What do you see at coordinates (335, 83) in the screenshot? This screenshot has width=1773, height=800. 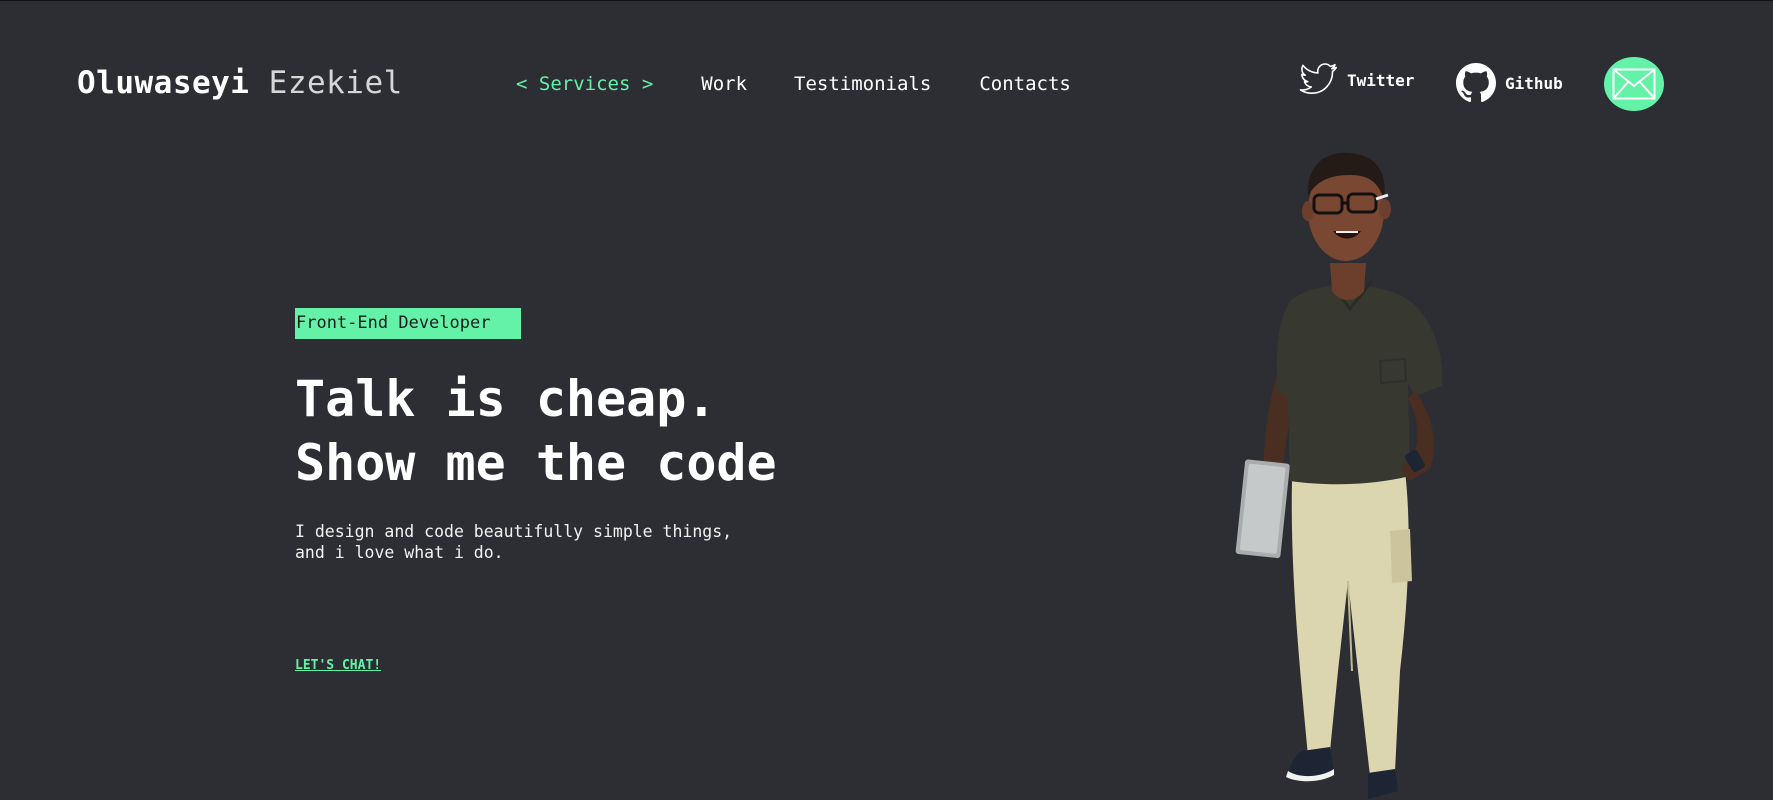 I see `brand-last-name: Ezekiel` at bounding box center [335, 83].